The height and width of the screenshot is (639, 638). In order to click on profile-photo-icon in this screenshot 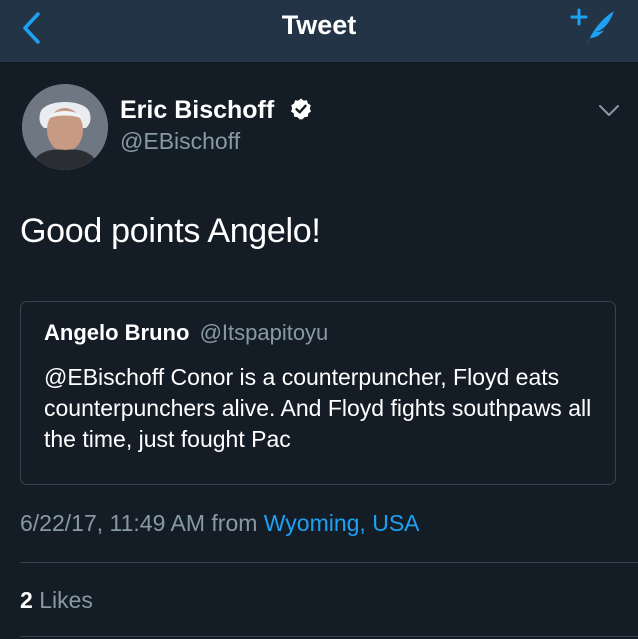, I will do `click(65, 127)`.